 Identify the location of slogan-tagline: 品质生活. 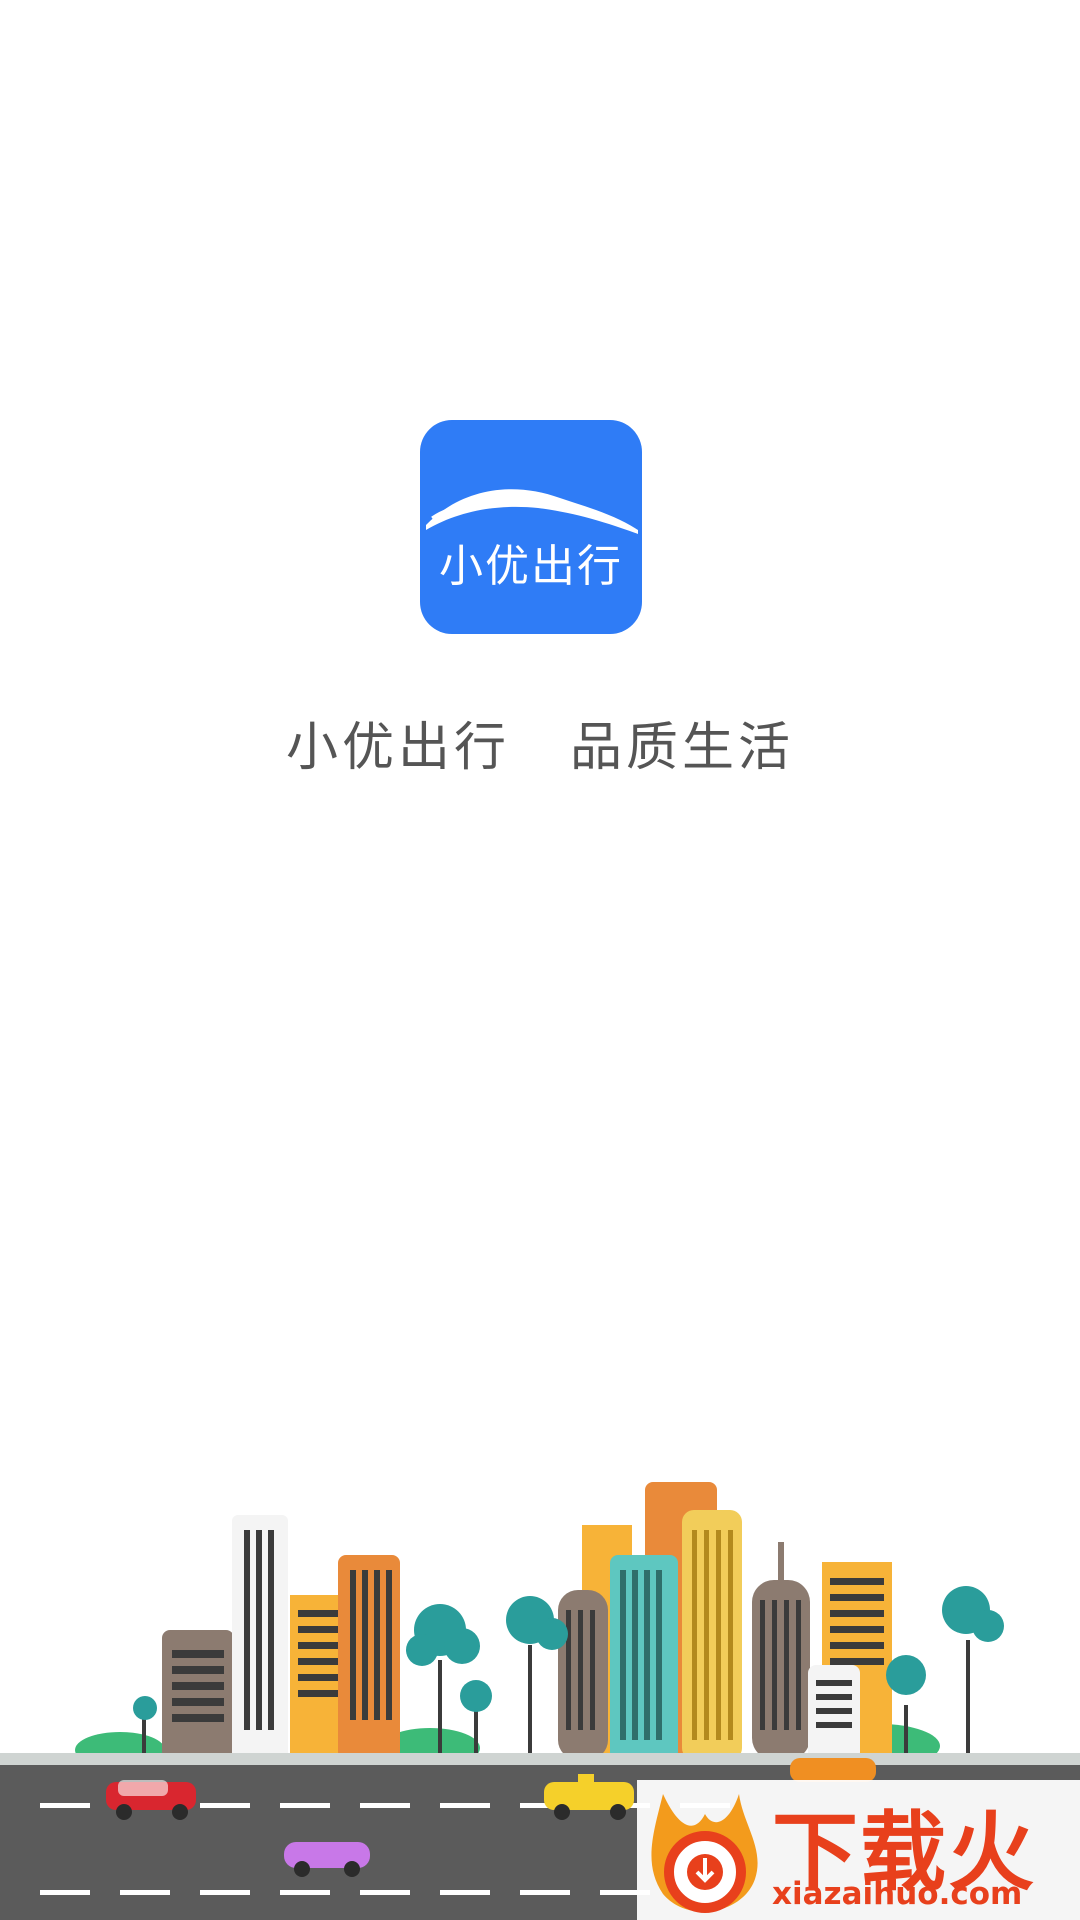
(682, 748).